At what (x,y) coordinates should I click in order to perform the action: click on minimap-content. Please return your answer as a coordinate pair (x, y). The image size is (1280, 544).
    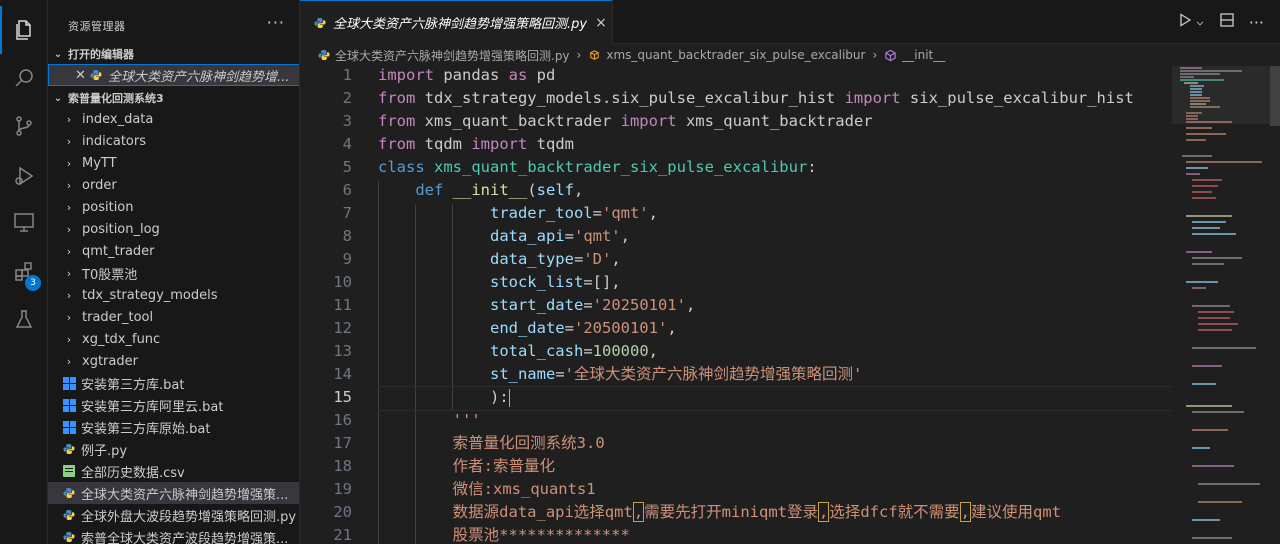
    Looking at the image, I should click on (1221, 303).